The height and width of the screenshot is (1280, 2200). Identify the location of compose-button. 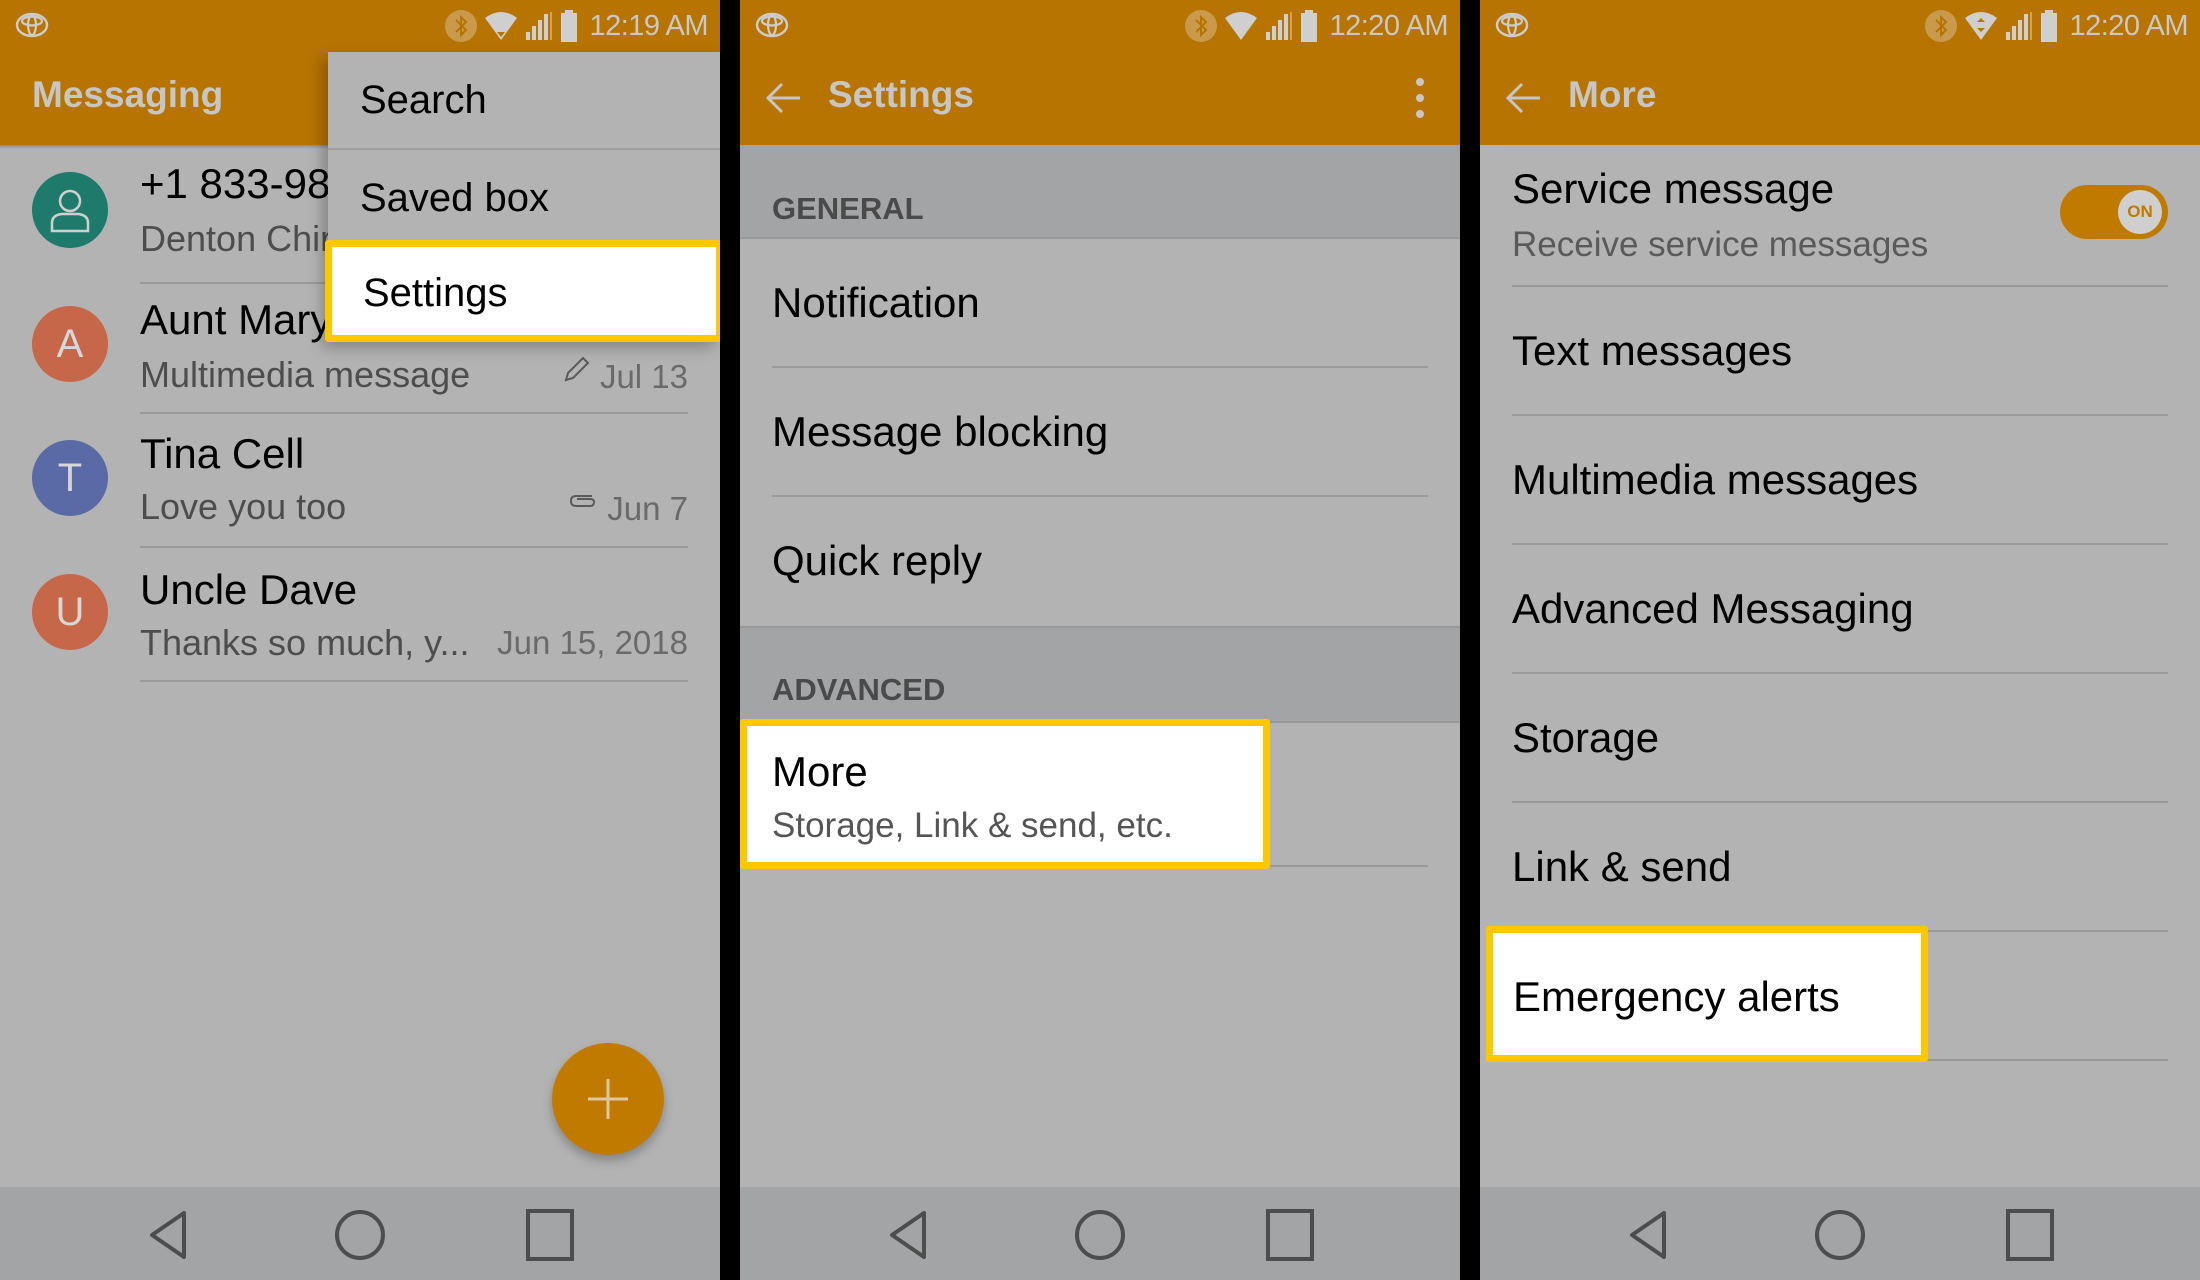
(608, 1099).